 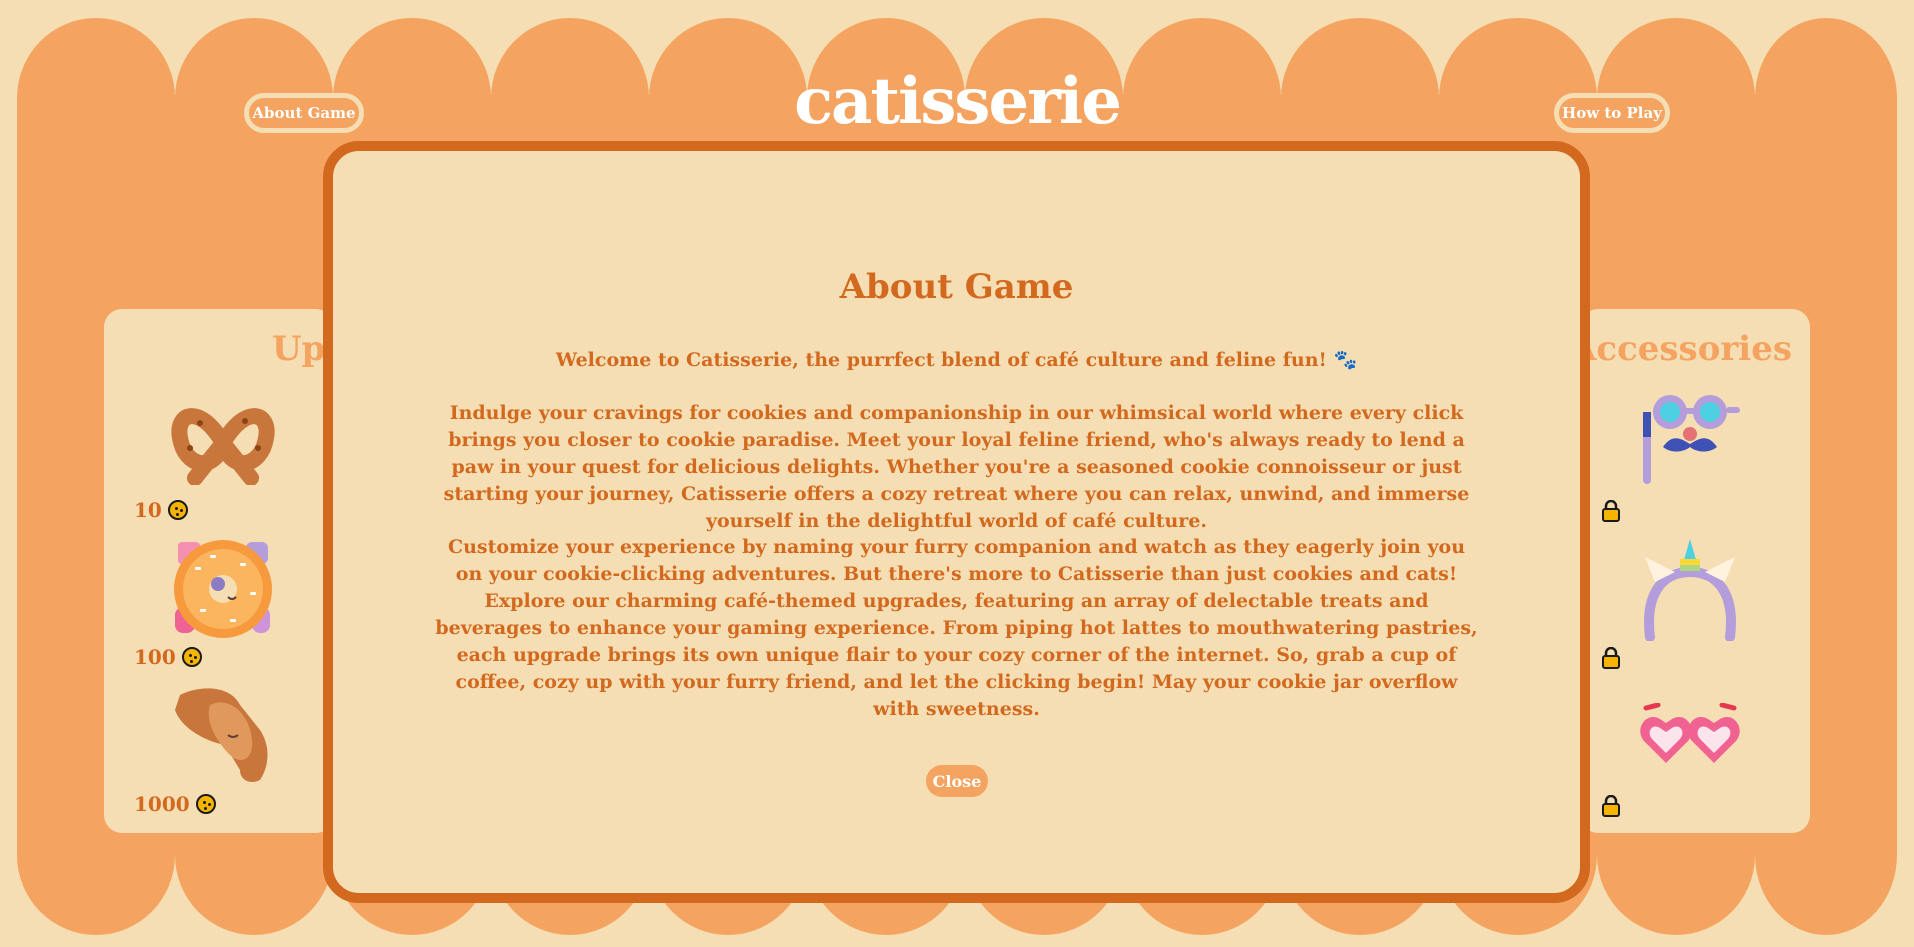 I want to click on upgrade-price-value: 100, so click(x=155, y=657).